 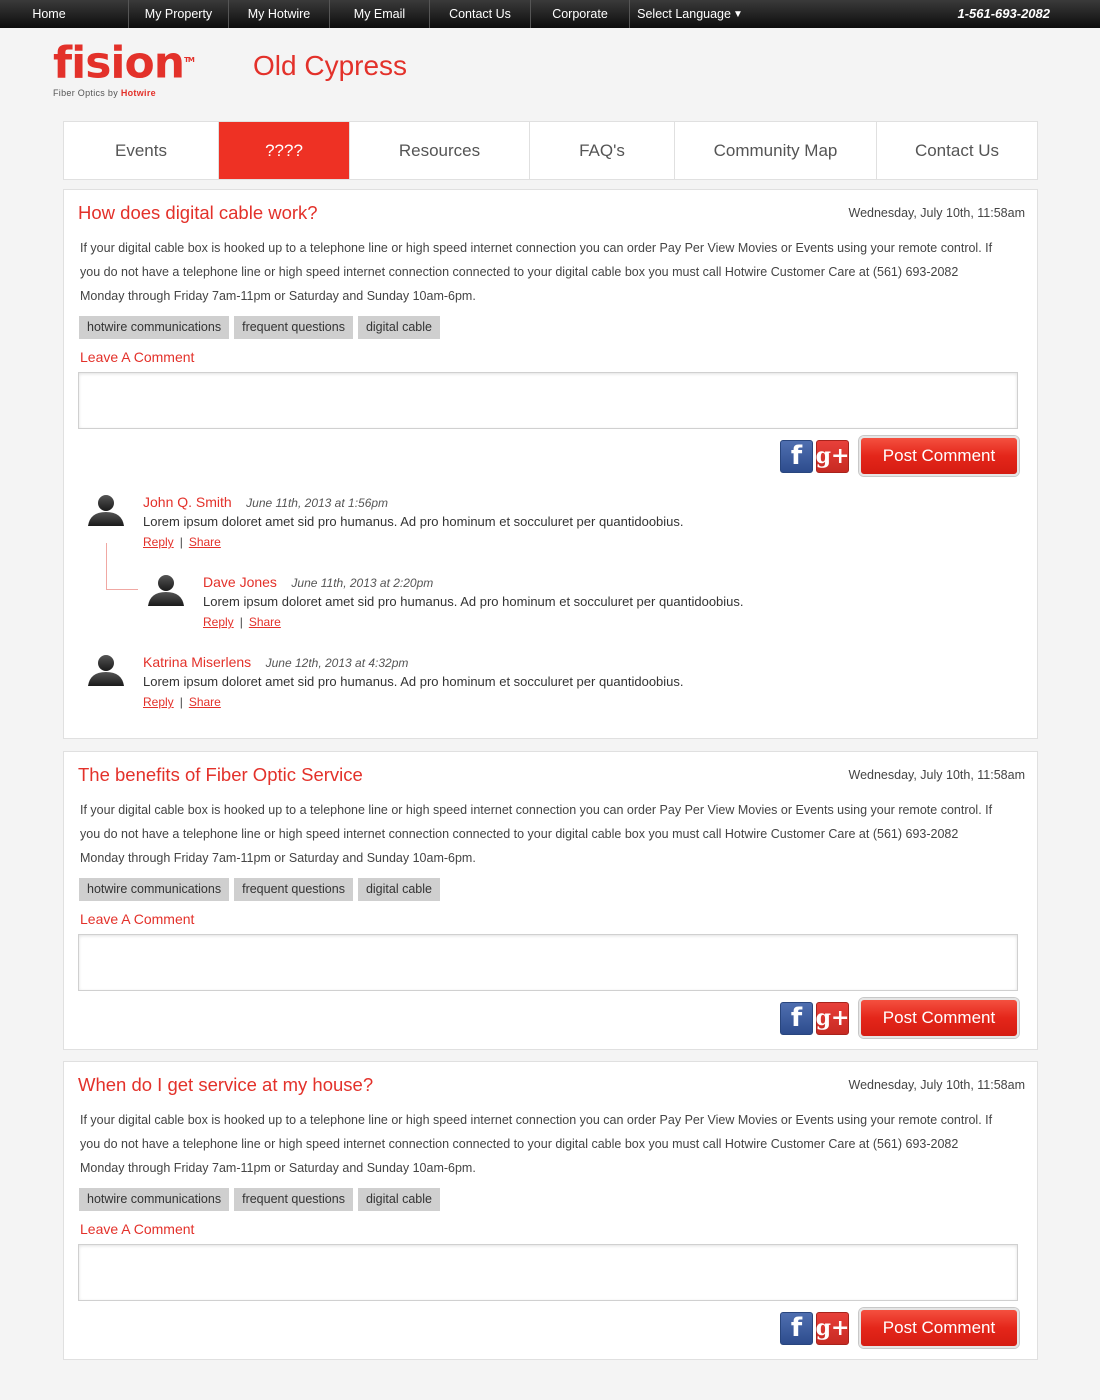 What do you see at coordinates (480, 14) in the screenshot?
I see `top-nav-contact-us: Contact Us` at bounding box center [480, 14].